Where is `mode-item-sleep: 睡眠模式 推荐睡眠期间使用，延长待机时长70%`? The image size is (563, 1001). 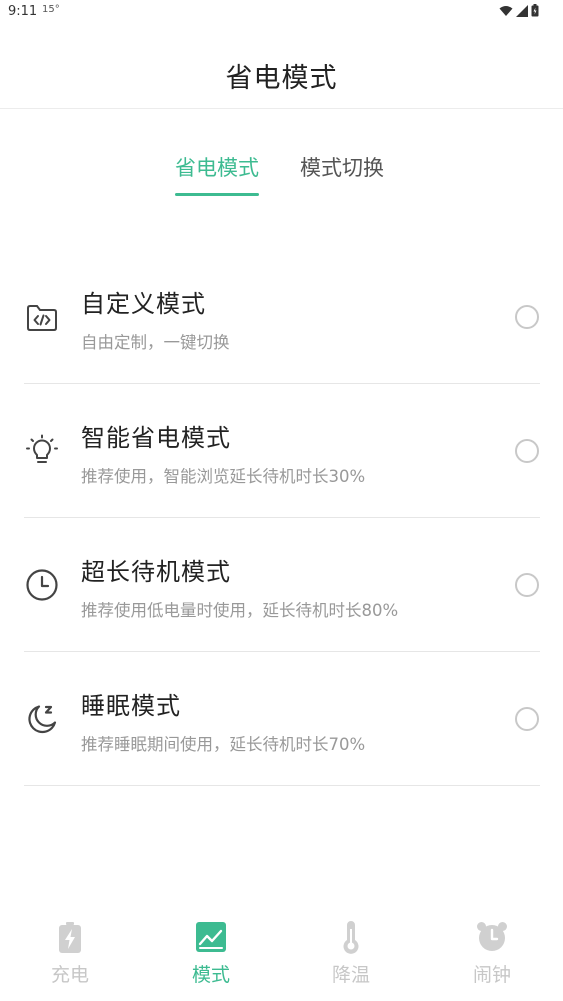 mode-item-sleep: 睡眠模式 推荐睡眠期间使用，延长待机时长70% is located at coordinates (282, 719).